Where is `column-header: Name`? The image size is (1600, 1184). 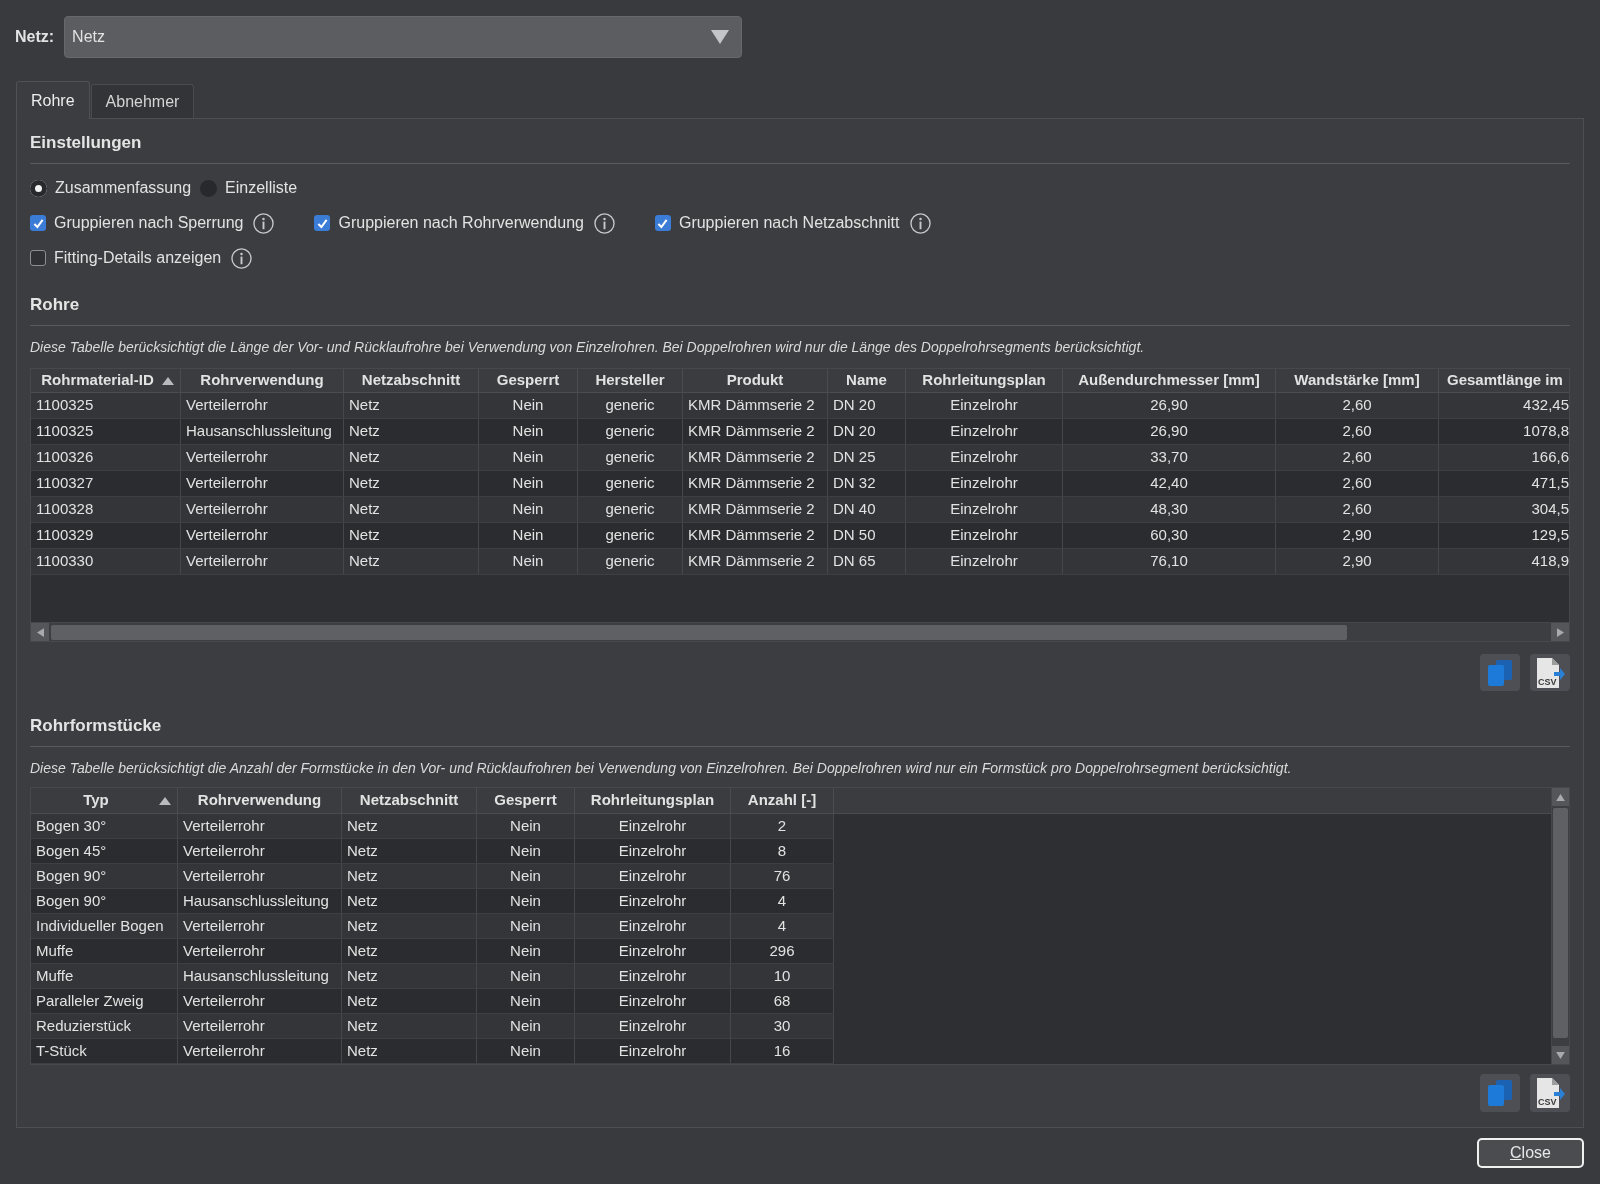 column-header: Name is located at coordinates (867, 380).